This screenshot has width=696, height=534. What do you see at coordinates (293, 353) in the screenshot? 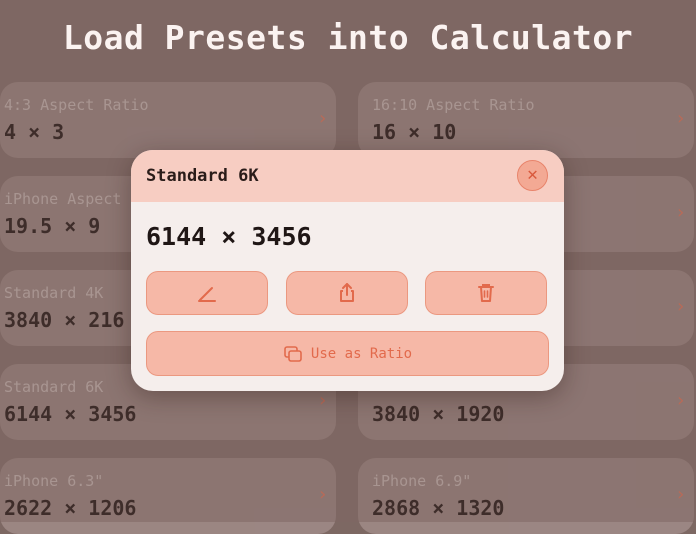
I see `copy-ratio-icon` at bounding box center [293, 353].